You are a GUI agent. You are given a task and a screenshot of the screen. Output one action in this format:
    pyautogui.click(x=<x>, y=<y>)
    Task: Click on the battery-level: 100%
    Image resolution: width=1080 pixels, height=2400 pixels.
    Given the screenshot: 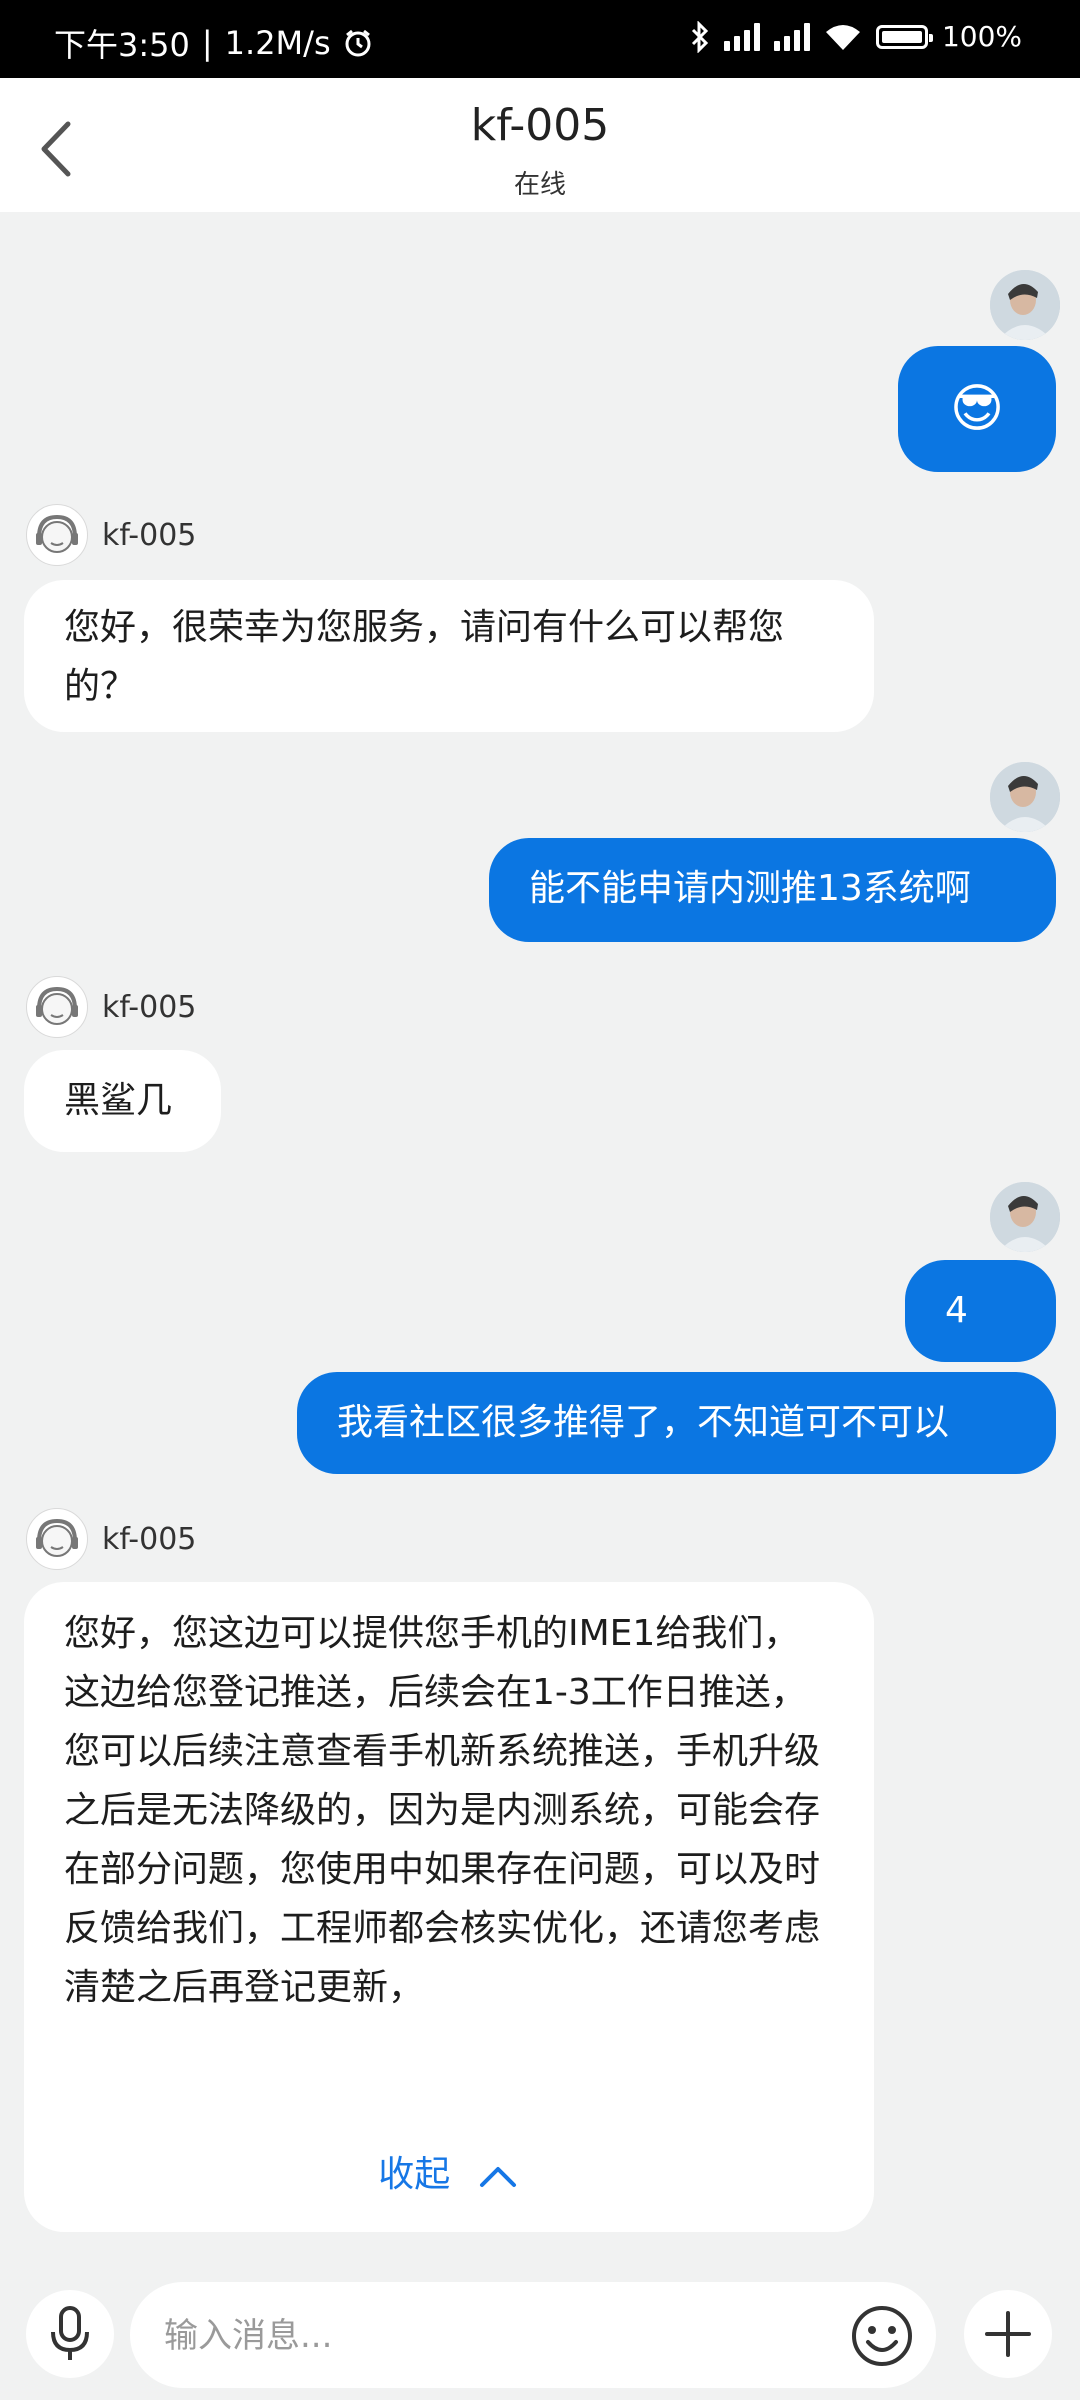 What is the action you would take?
    pyautogui.click(x=981, y=36)
    